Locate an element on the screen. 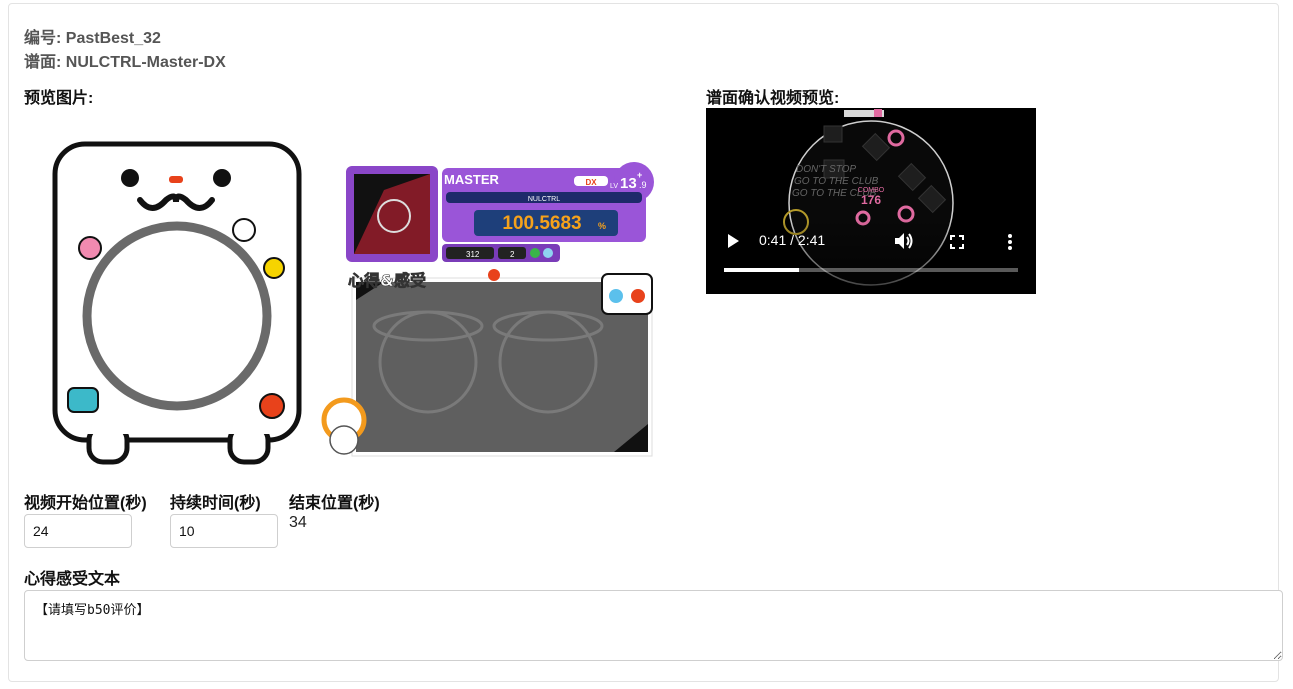 Image resolution: width=1293 pixels, height=689 pixels. stat-b: 2 is located at coordinates (512, 254).